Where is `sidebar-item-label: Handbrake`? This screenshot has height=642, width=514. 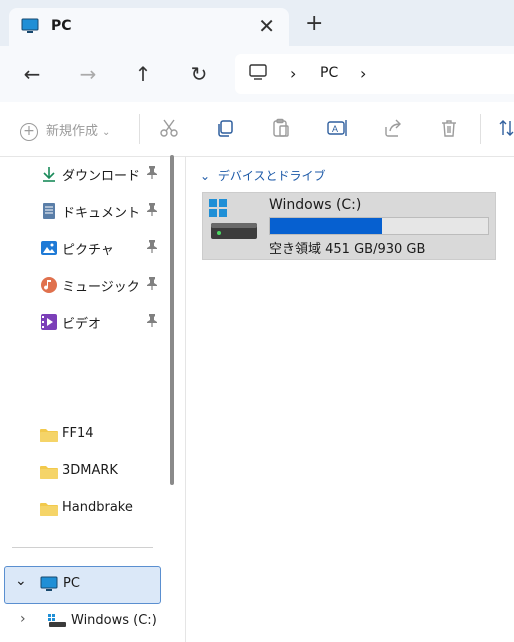
sidebar-item-label: Handbrake is located at coordinates (97, 507).